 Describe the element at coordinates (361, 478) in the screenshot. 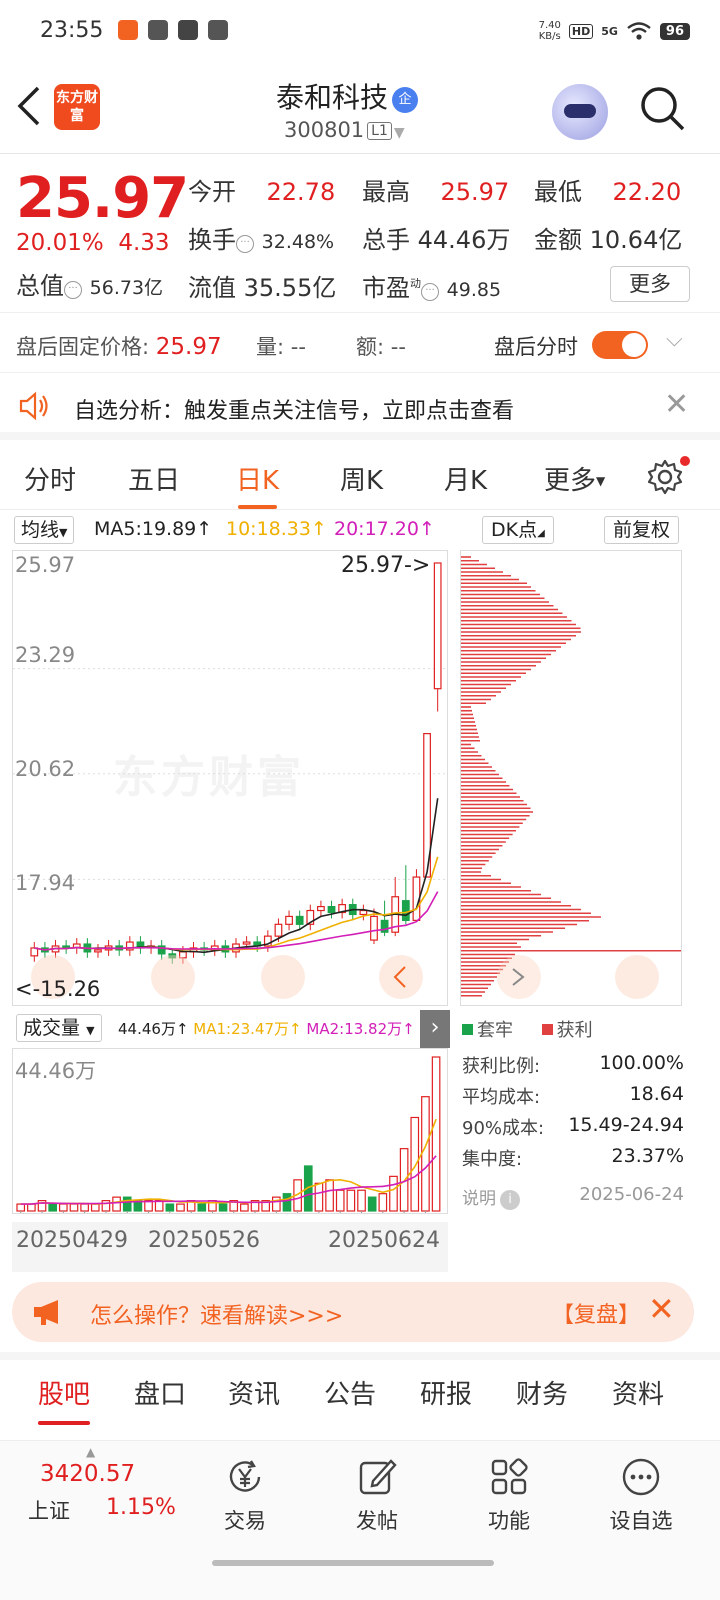

I see `tab-weekly-k: 周K` at that location.